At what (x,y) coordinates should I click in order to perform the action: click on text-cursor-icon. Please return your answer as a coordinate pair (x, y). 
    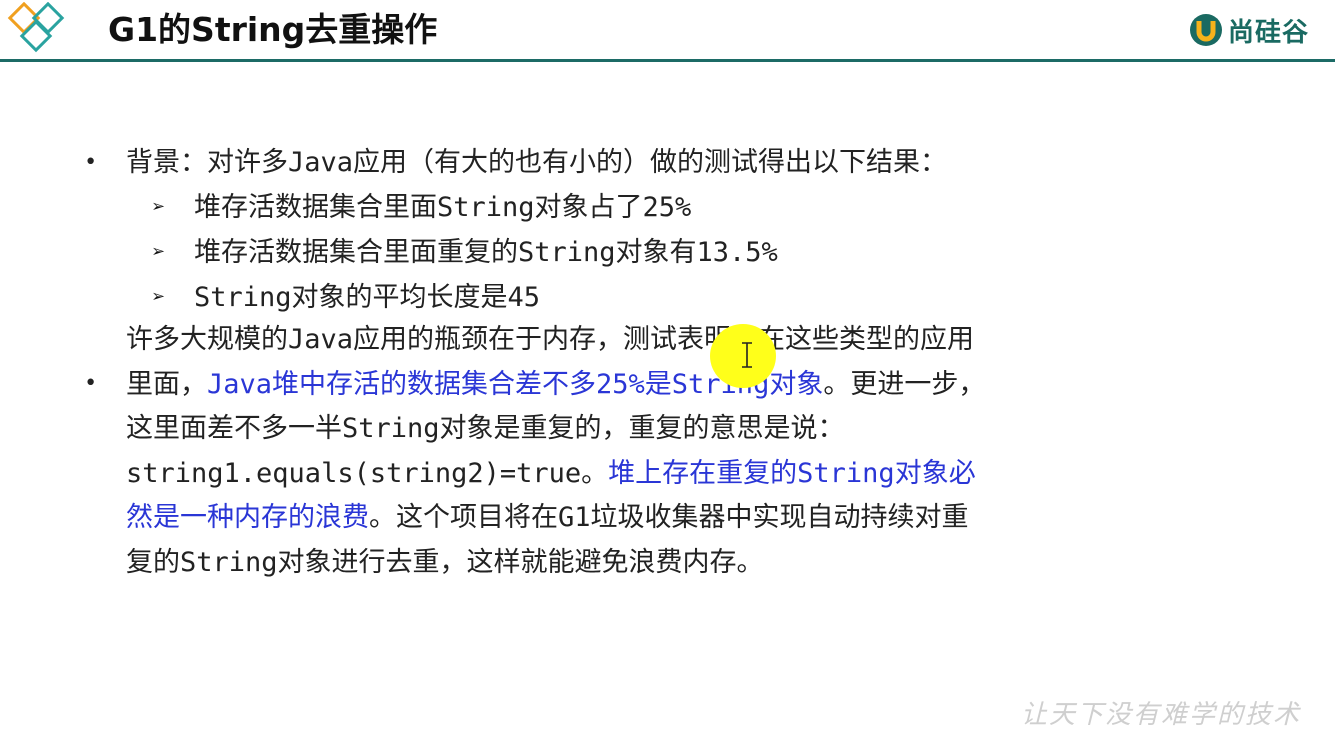
    Looking at the image, I should click on (747, 355).